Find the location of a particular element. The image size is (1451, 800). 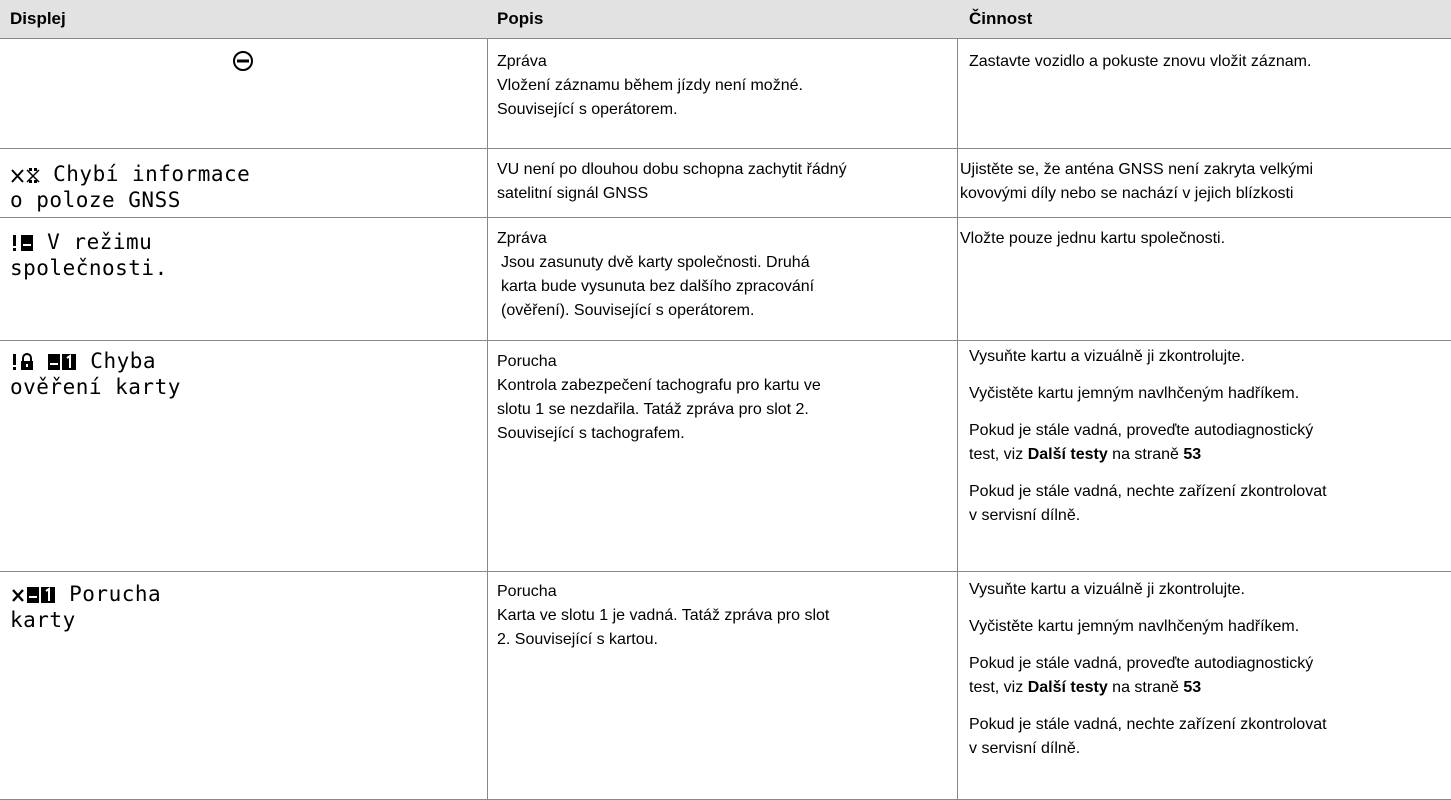

display-text: Chyba ověření karty is located at coordinates (95, 374).